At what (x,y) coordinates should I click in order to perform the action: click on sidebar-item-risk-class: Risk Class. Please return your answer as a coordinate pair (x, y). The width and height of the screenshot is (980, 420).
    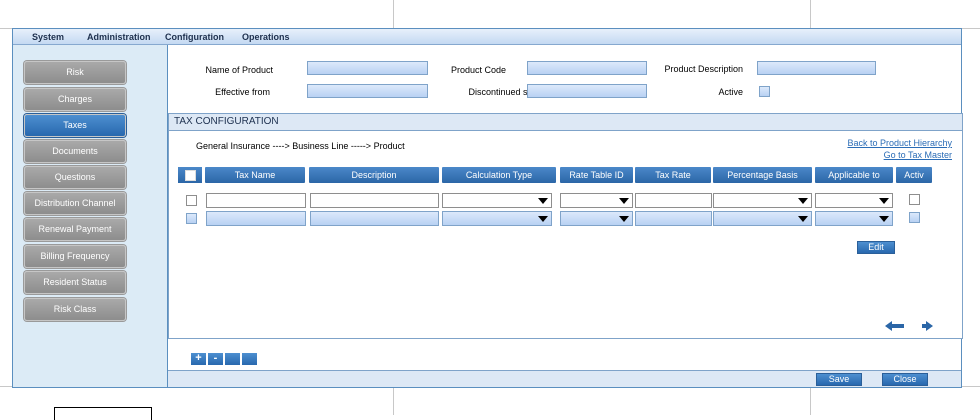
    Looking at the image, I should click on (75, 309).